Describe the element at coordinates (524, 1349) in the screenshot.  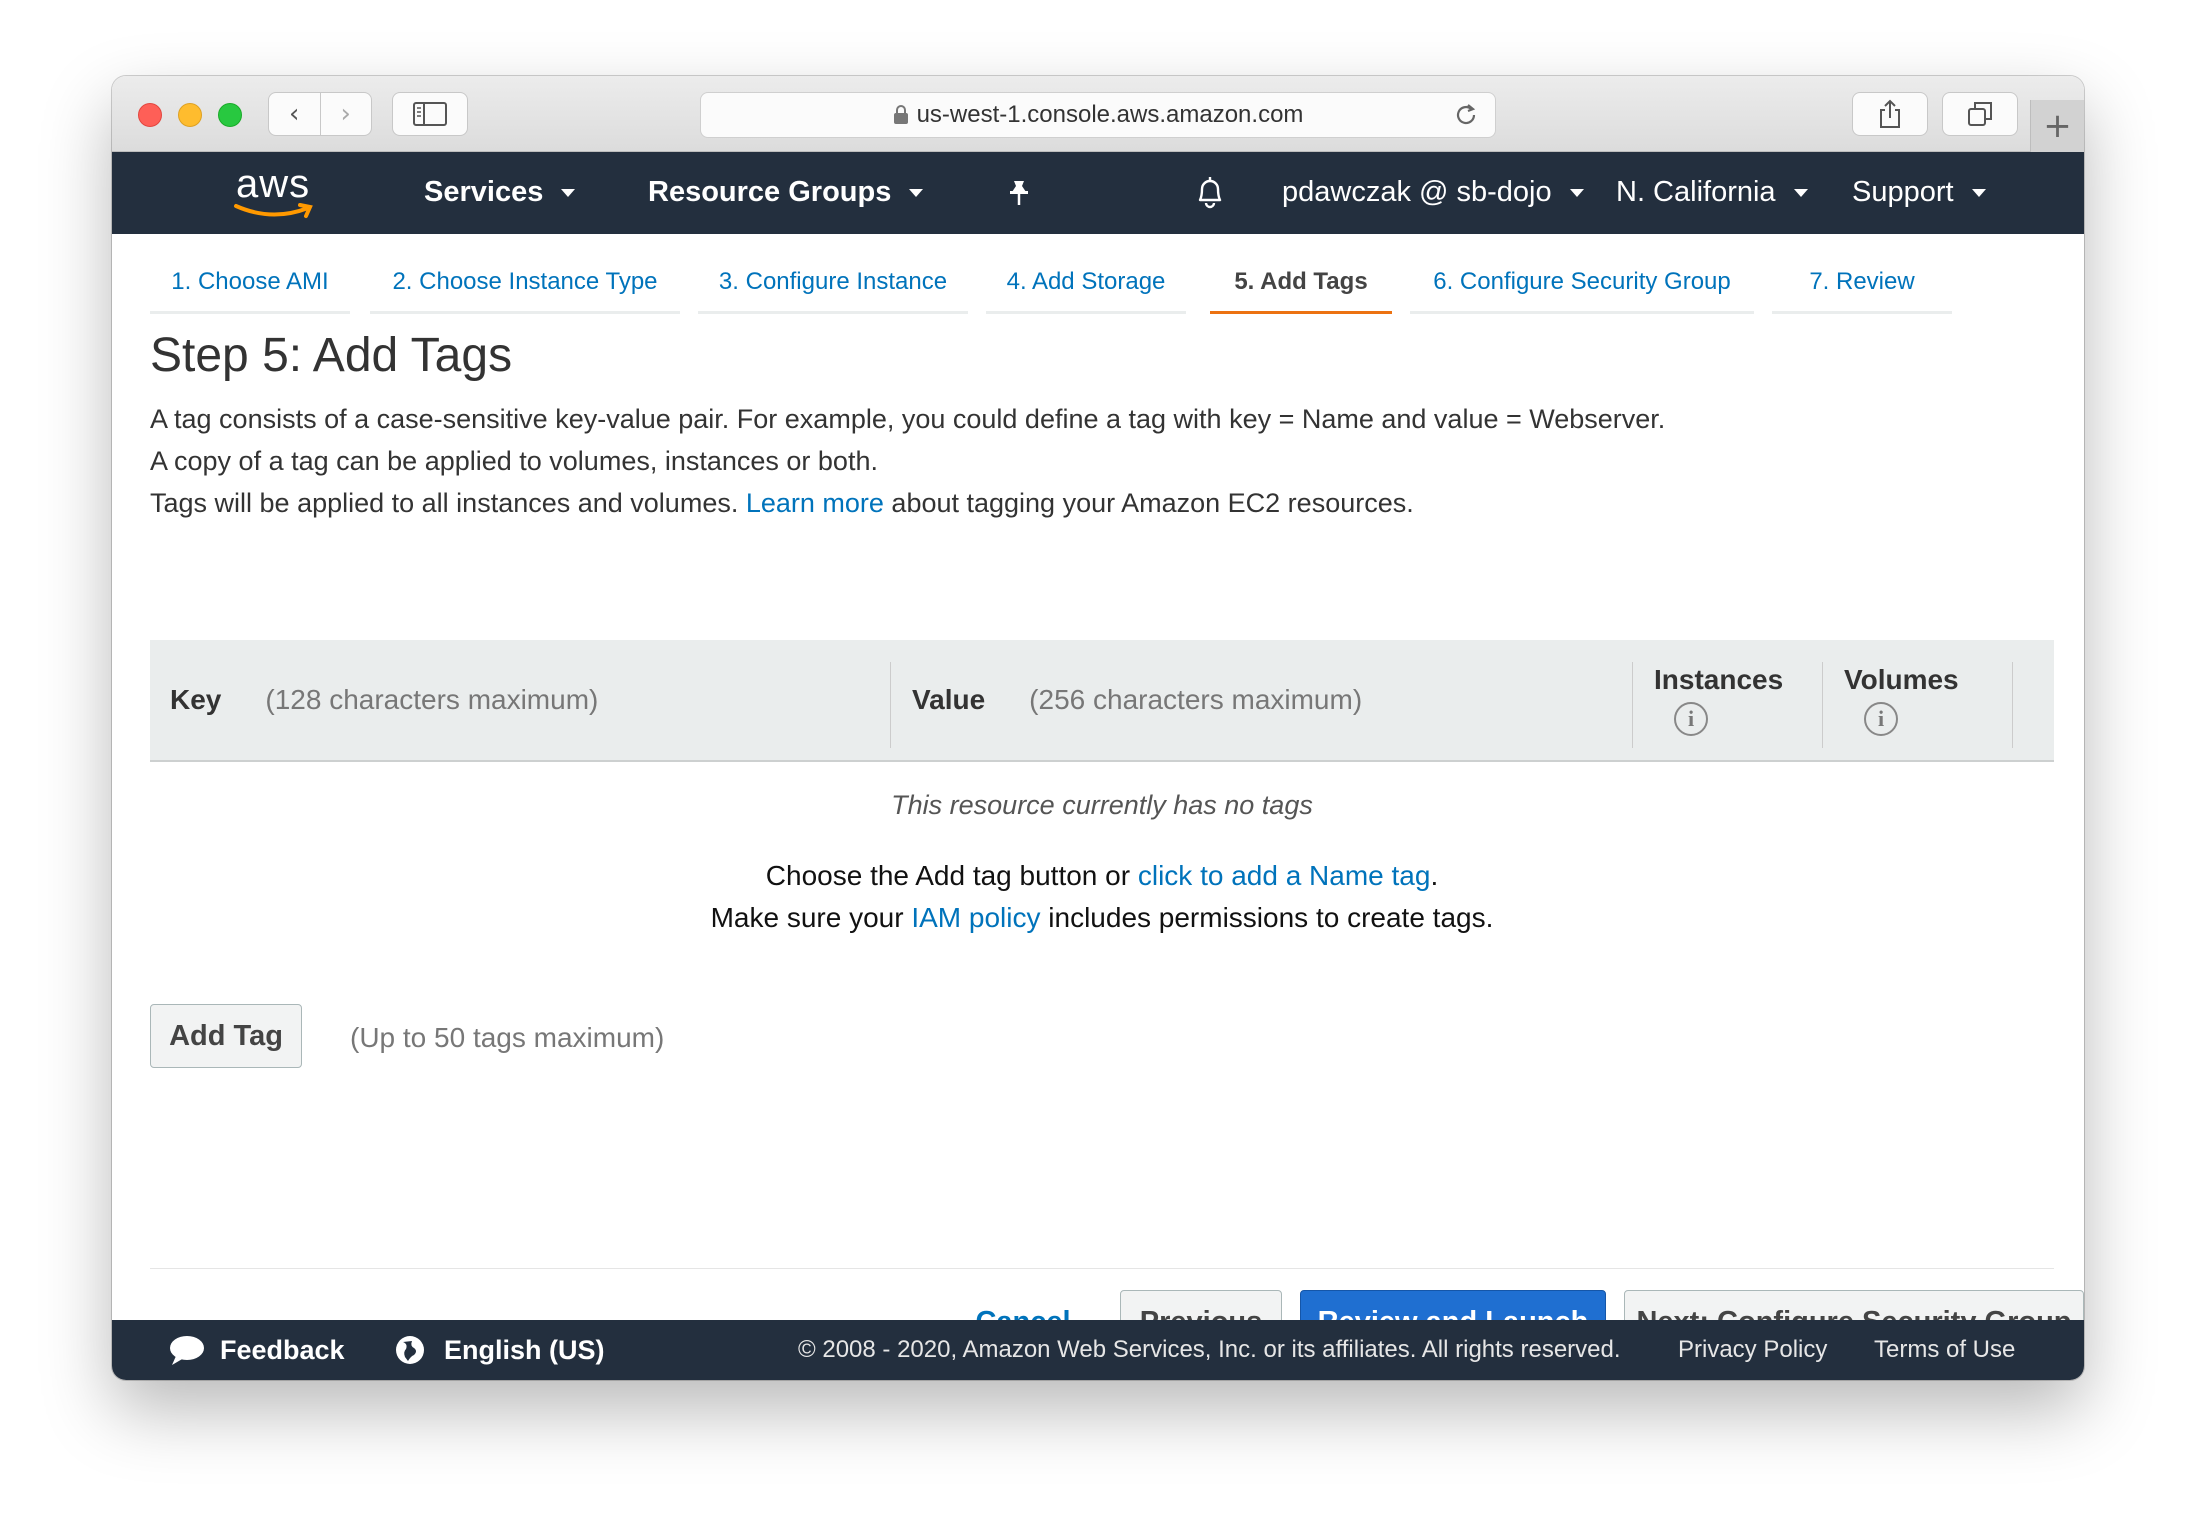
I see `language-label: English (US)` at that location.